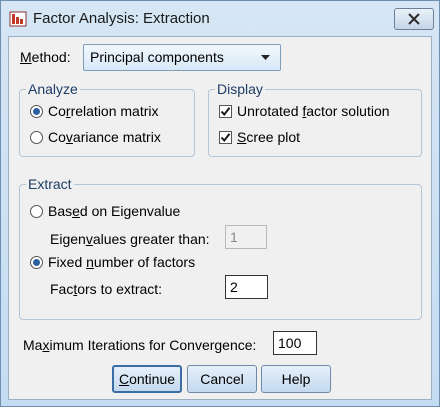  Describe the element at coordinates (114, 211) in the screenshot. I see `based-on-eigenvalue-label: Based on Eigenvalue` at that location.